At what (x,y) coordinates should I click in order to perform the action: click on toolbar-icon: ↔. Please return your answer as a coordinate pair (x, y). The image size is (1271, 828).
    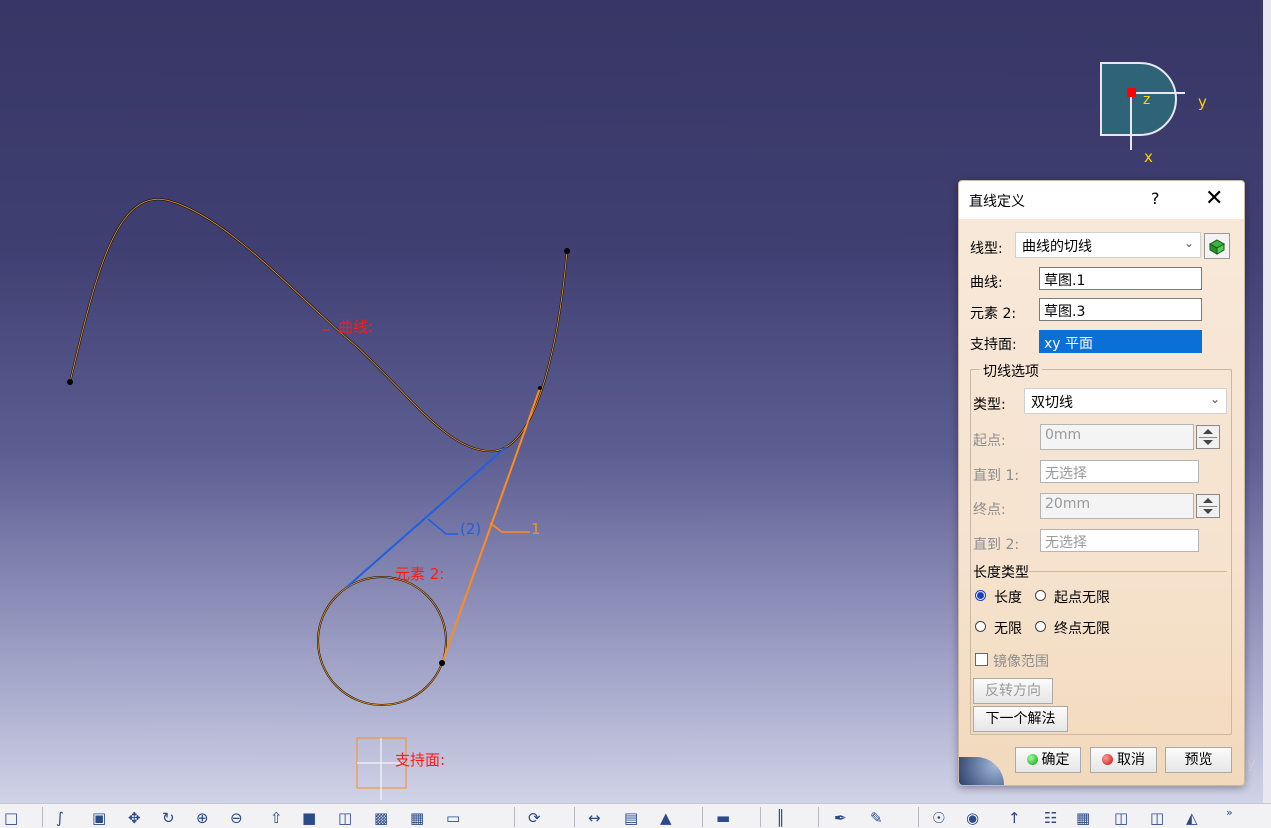
    Looking at the image, I should click on (594, 818).